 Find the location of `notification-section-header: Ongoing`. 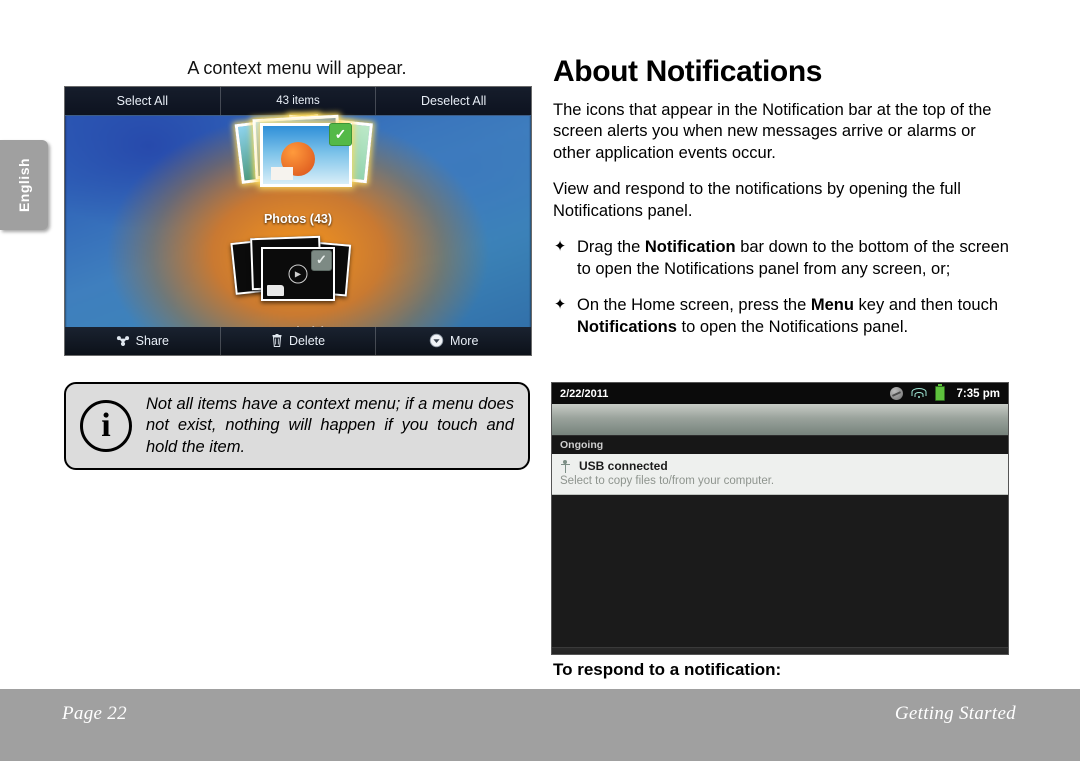

notification-section-header: Ongoing is located at coordinates (780, 444).